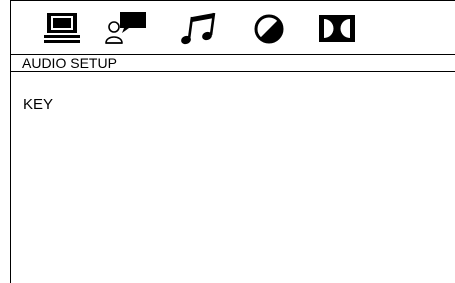 This screenshot has width=455, height=283. What do you see at coordinates (38, 105) in the screenshot?
I see `menu-item-key: KEY` at bounding box center [38, 105].